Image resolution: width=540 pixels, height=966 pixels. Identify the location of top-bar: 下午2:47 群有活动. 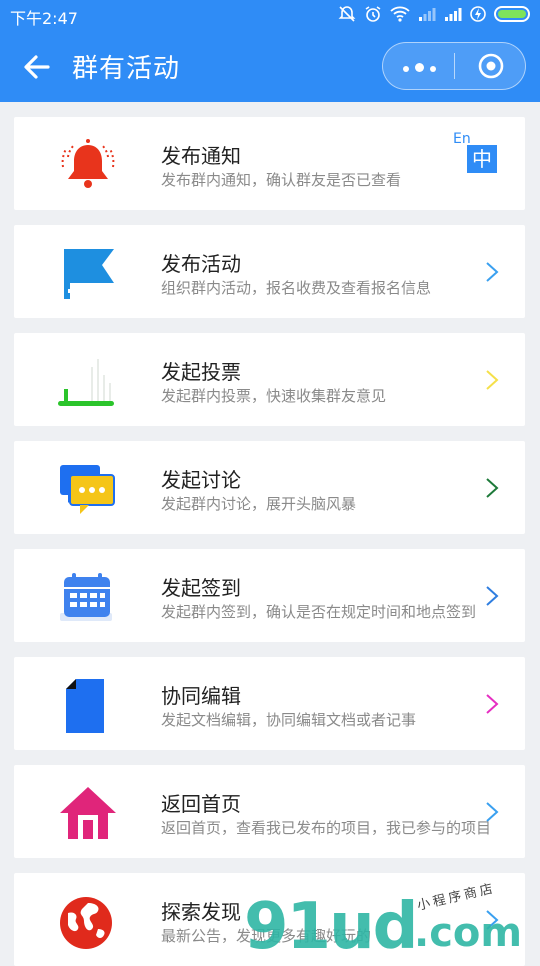
(270, 51).